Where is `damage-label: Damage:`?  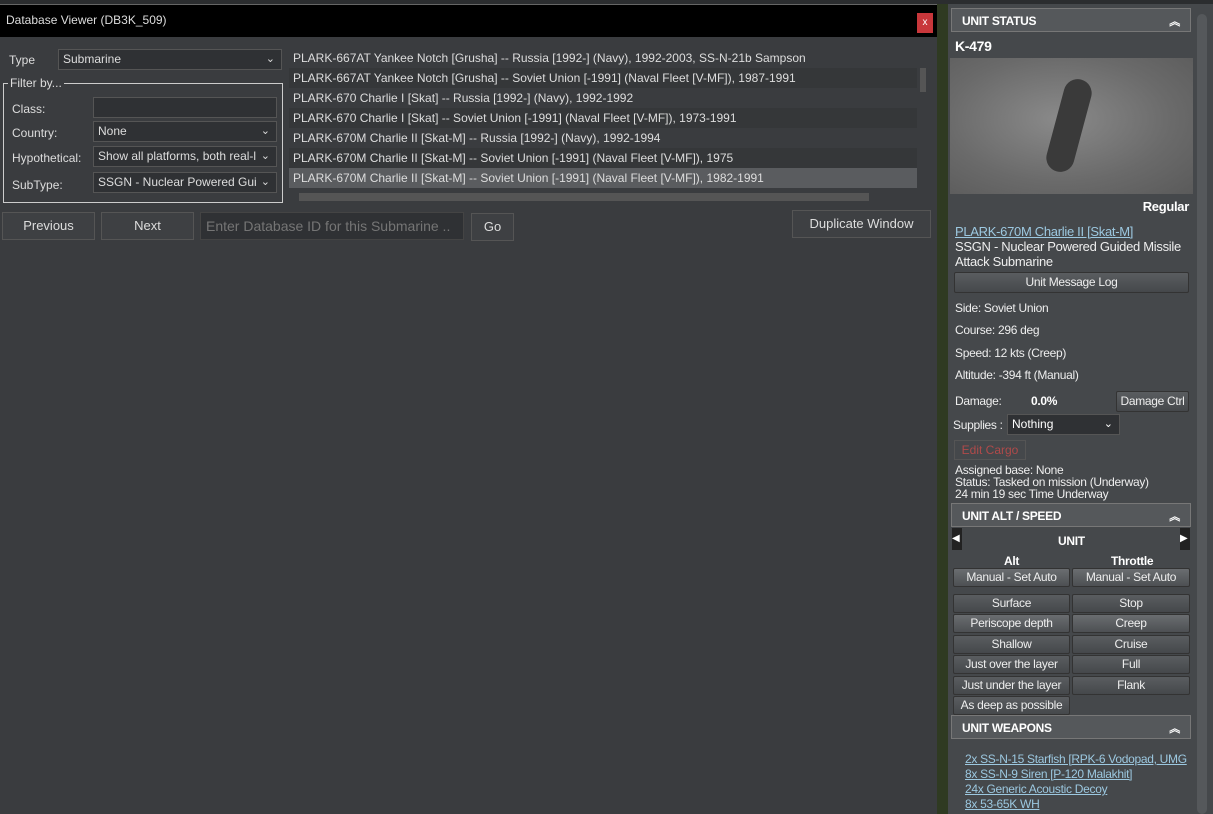
damage-label: Damage: is located at coordinates (978, 401).